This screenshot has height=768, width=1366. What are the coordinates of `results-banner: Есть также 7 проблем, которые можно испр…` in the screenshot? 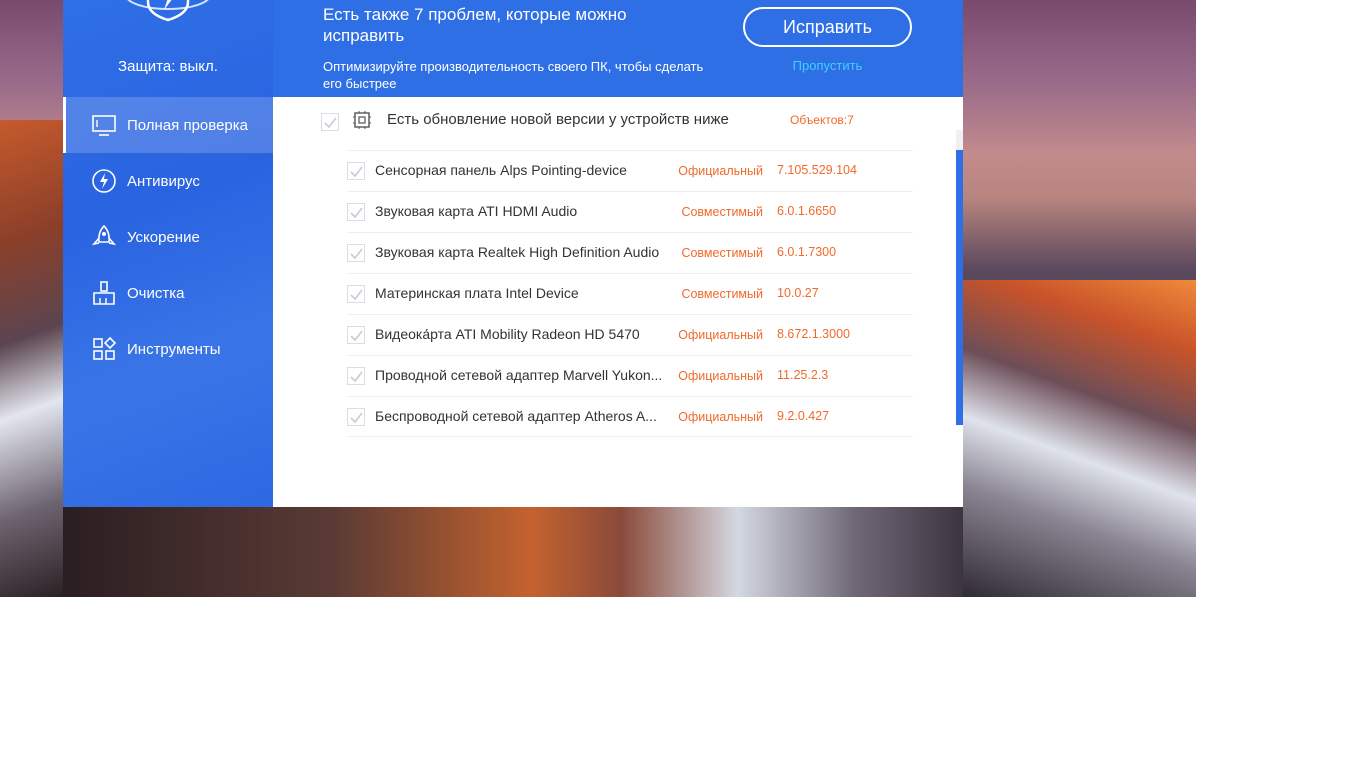 It's located at (618, 48).